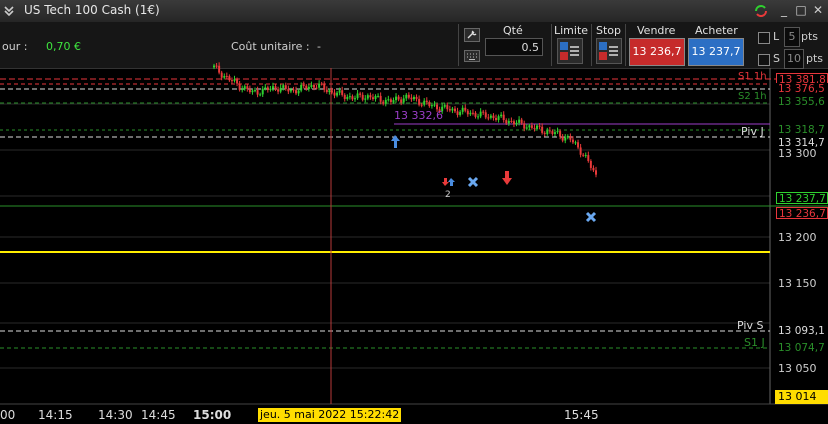 This screenshot has height=424, width=828. Describe the element at coordinates (797, 283) in the screenshot. I see `price-axis-label: 13 150` at that location.